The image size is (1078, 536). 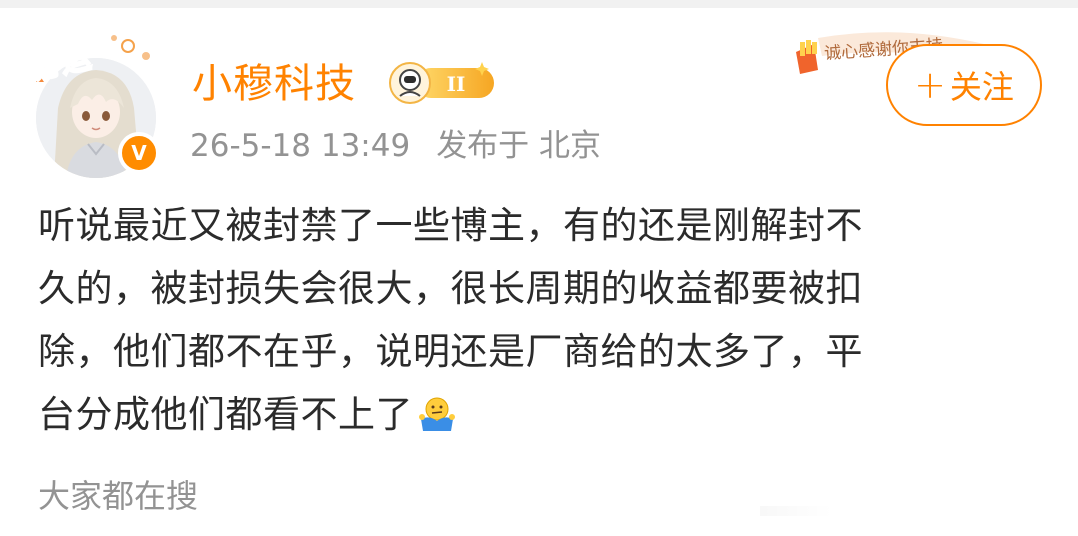 What do you see at coordinates (930, 85) in the screenshot?
I see `plus-icon: +` at bounding box center [930, 85].